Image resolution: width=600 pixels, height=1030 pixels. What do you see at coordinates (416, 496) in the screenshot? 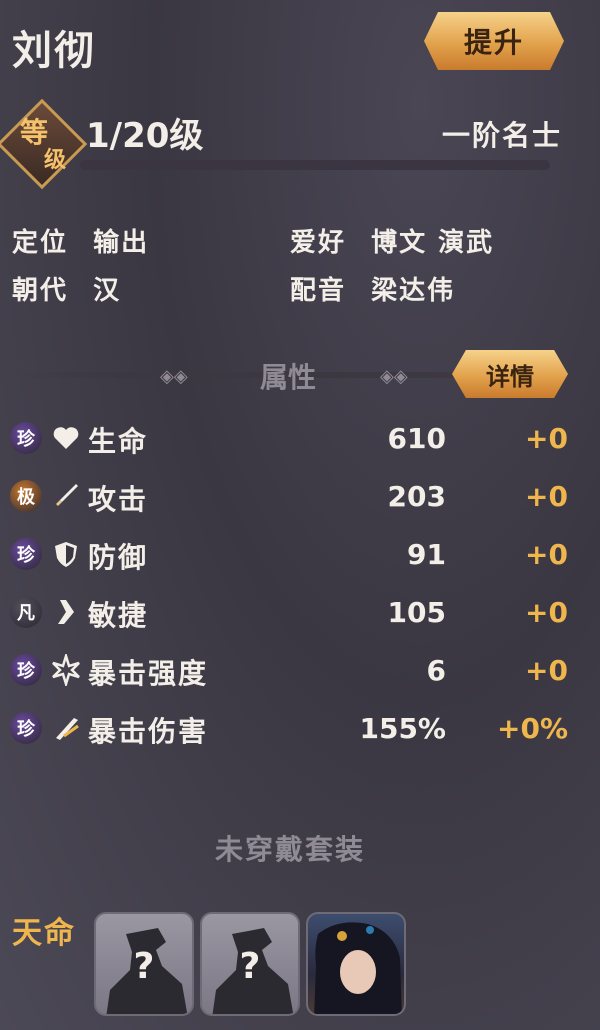
I see `stat-value: 203` at bounding box center [416, 496].